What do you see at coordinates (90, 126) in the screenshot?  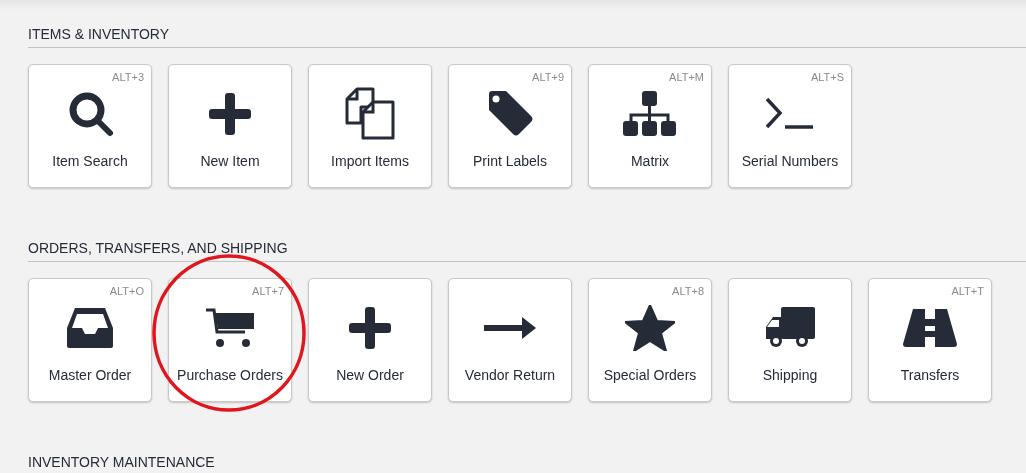 I see `menu-tile: ALT+3 Item Search` at bounding box center [90, 126].